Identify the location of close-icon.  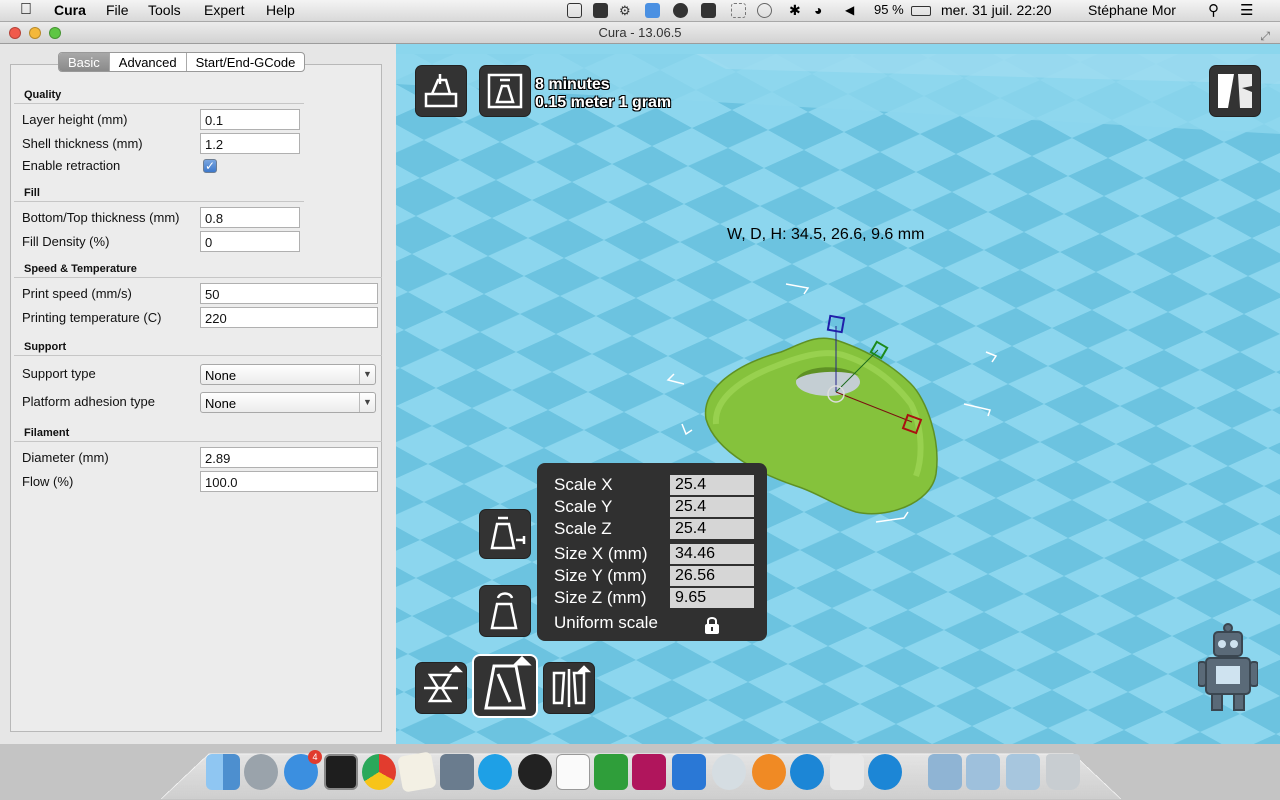
(15, 33).